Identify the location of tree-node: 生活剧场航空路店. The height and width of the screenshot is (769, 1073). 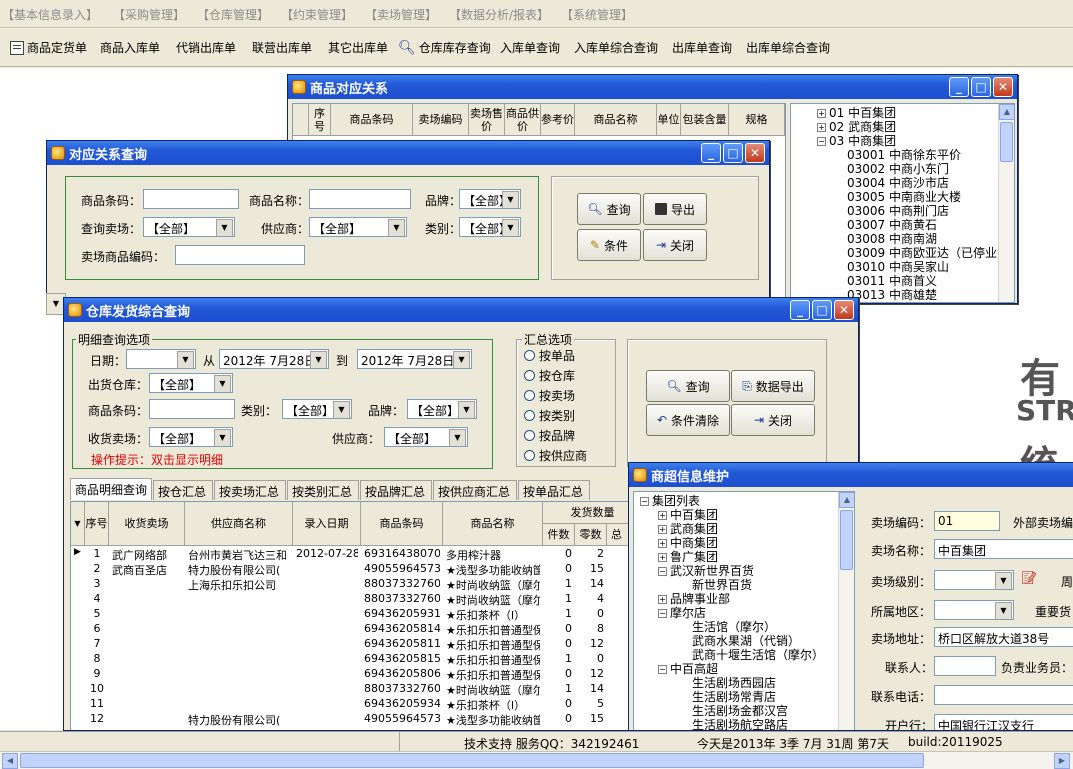
(740, 724).